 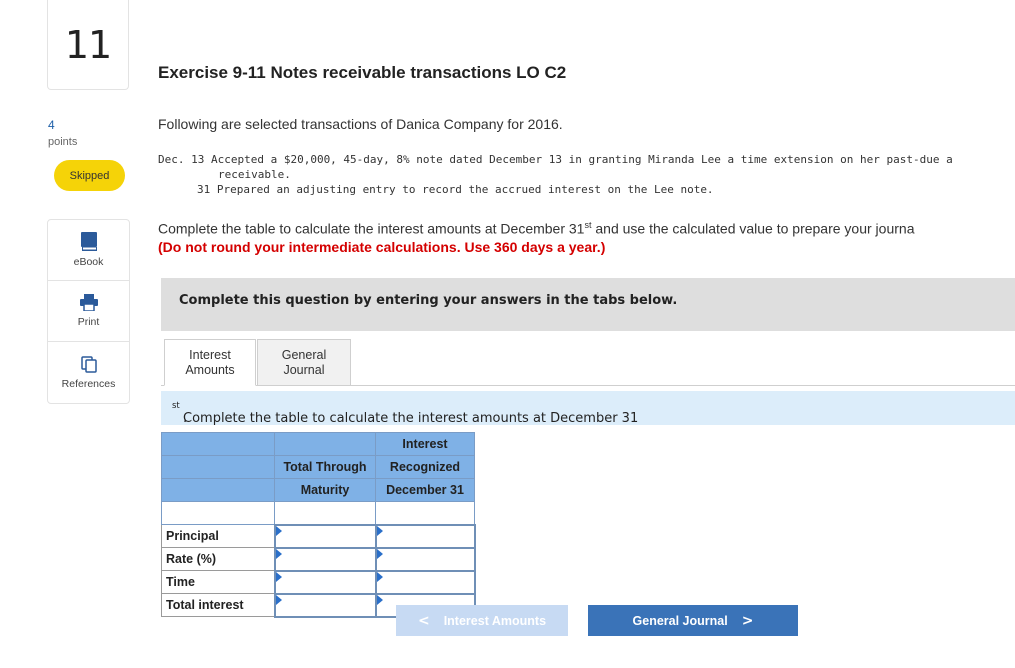 I want to click on references-button: References, so click(x=88, y=372).